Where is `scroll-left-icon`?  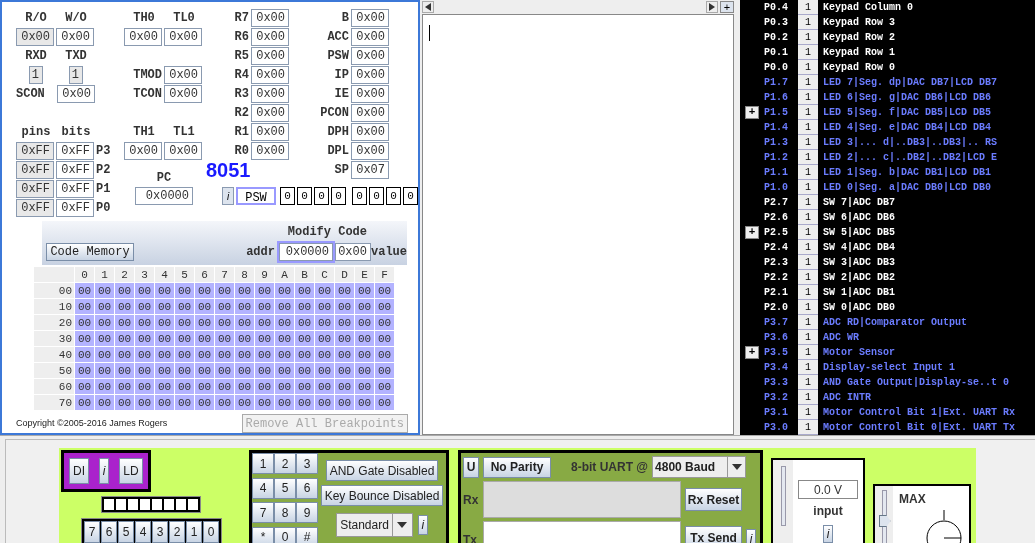
scroll-left-icon is located at coordinates (428, 7).